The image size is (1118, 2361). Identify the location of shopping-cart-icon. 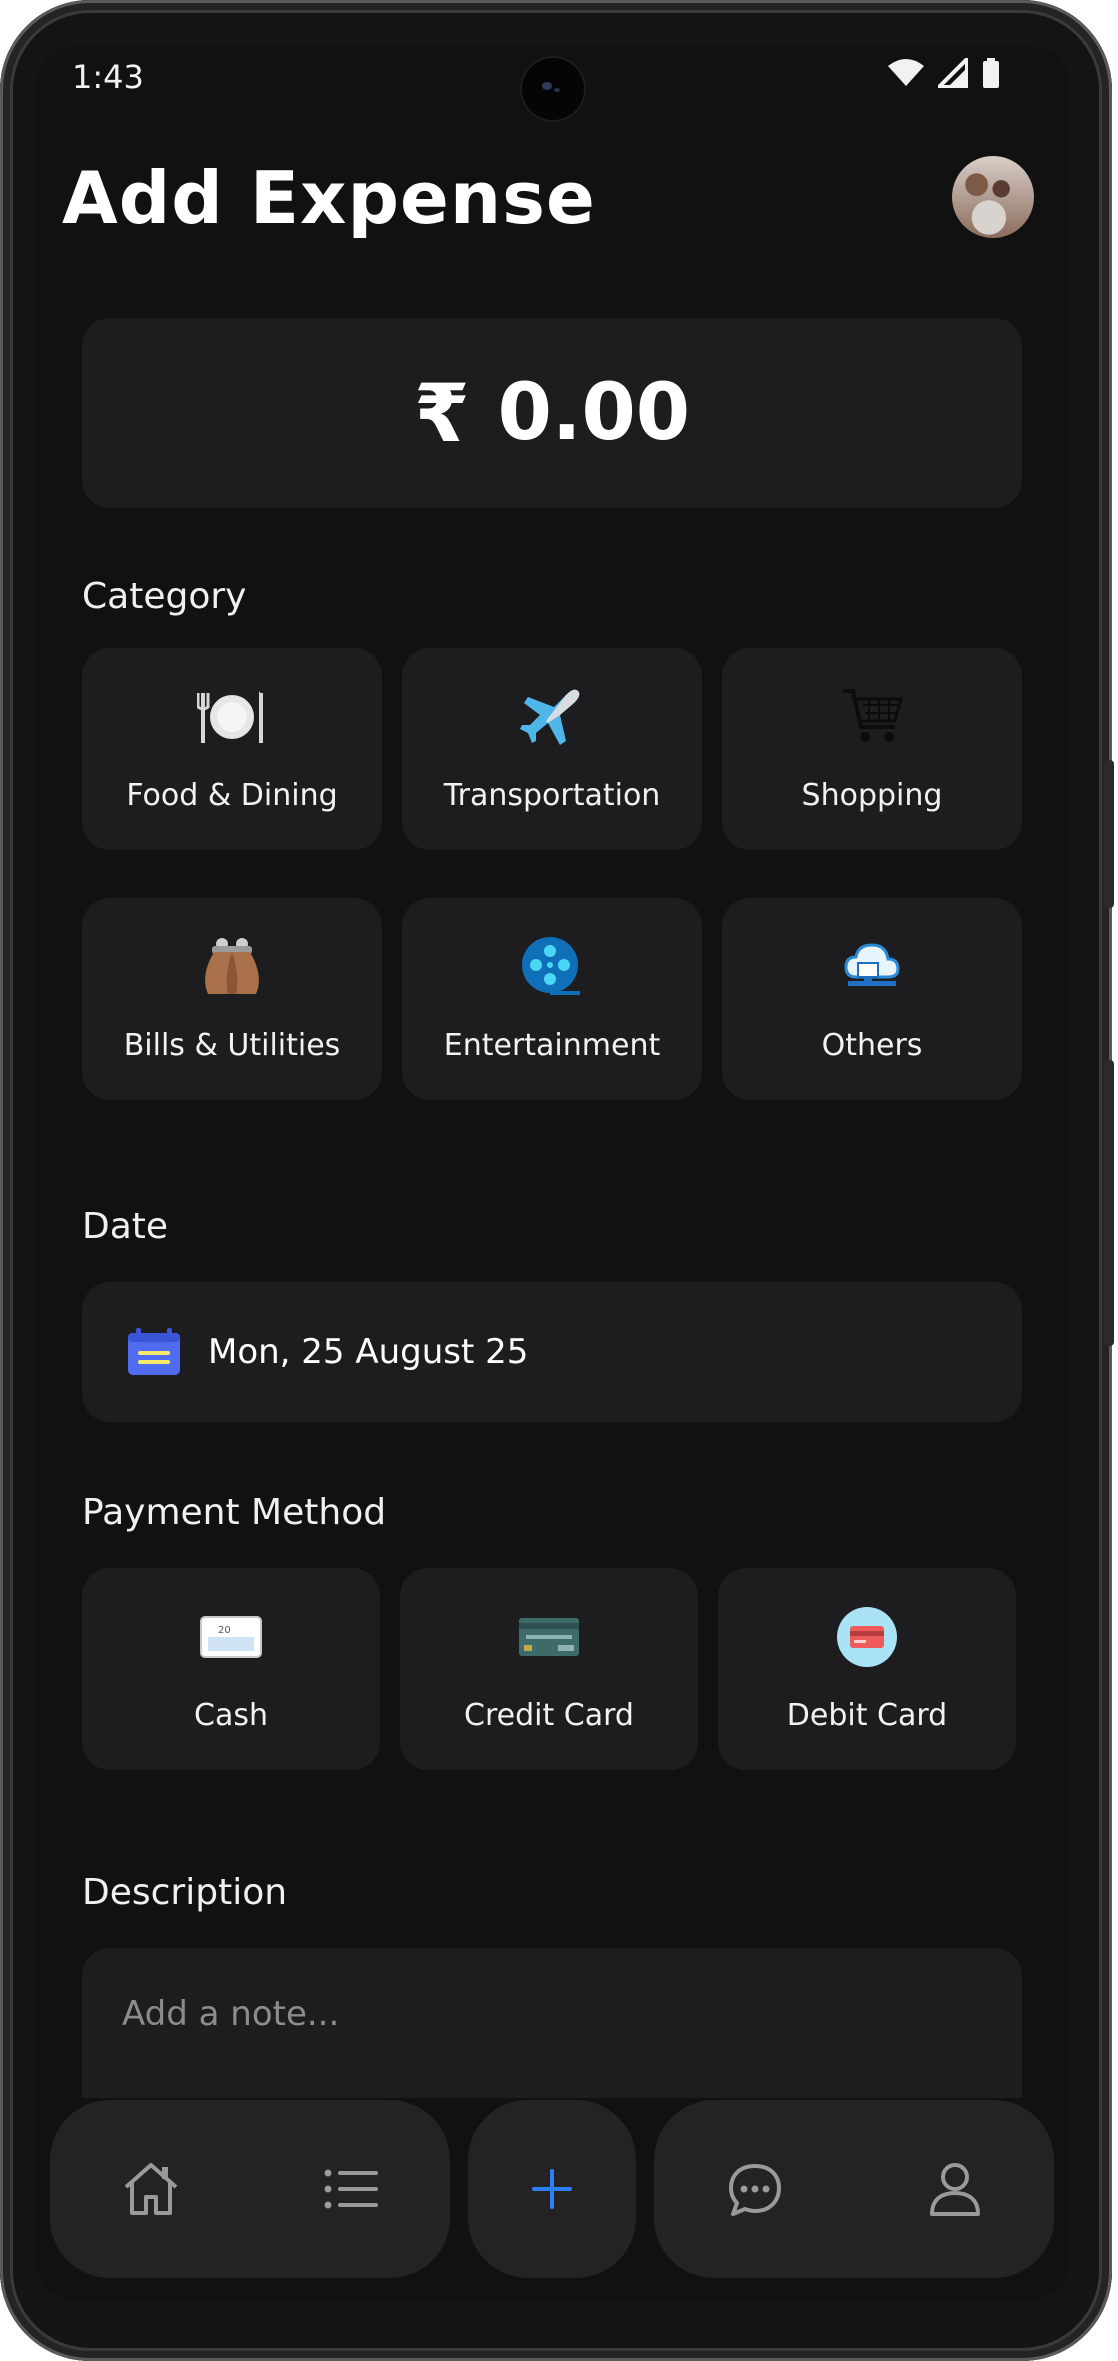
(872, 717).